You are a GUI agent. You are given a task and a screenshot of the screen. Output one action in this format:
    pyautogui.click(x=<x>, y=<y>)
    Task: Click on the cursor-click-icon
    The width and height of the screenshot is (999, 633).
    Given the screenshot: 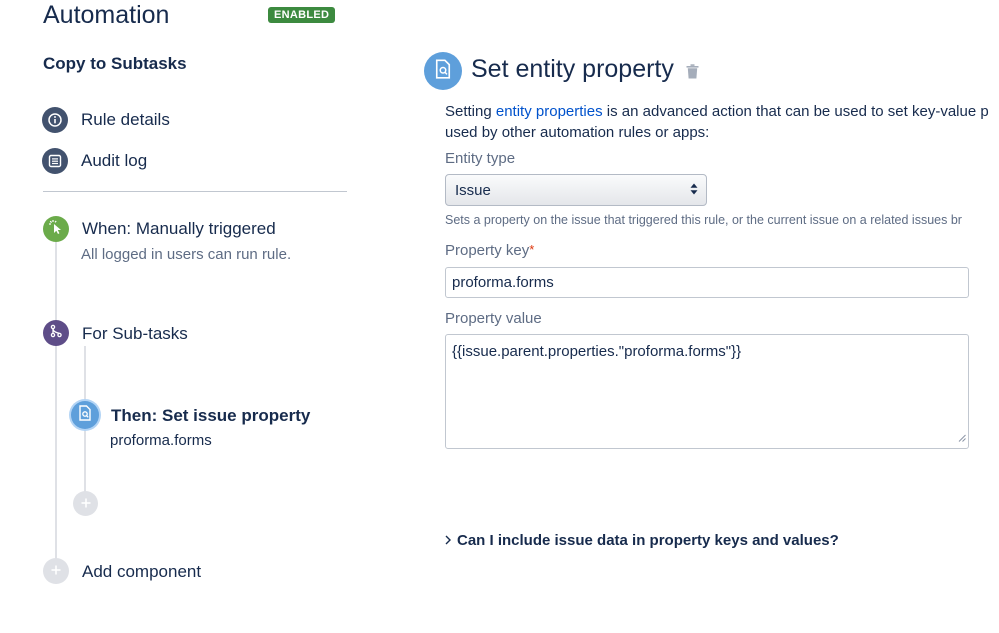 What is the action you would take?
    pyautogui.click(x=56, y=229)
    